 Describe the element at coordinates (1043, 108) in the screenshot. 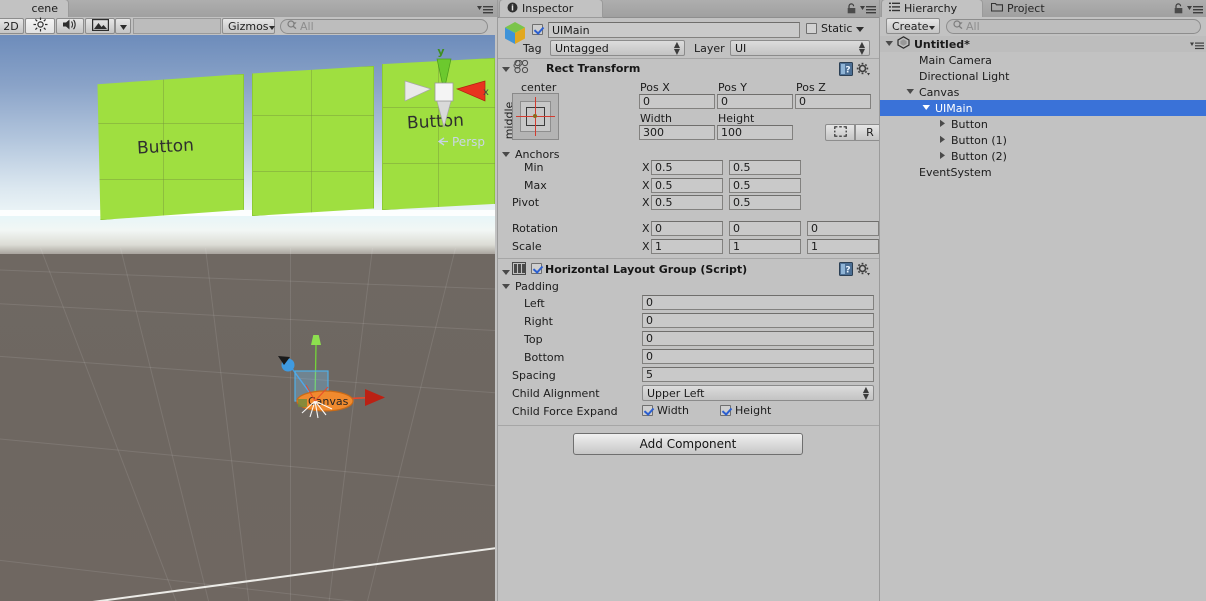

I see `hierarchy-item-uimain: UIMain` at that location.